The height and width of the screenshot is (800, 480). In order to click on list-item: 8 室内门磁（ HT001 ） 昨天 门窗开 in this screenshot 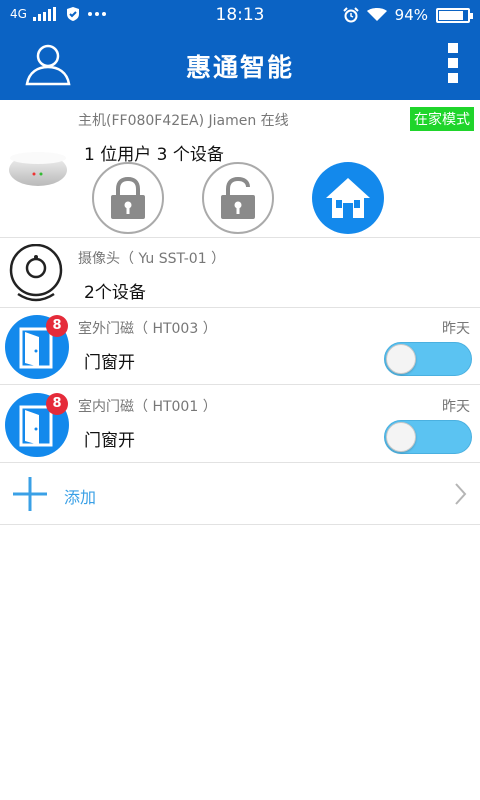, I will do `click(240, 424)`.